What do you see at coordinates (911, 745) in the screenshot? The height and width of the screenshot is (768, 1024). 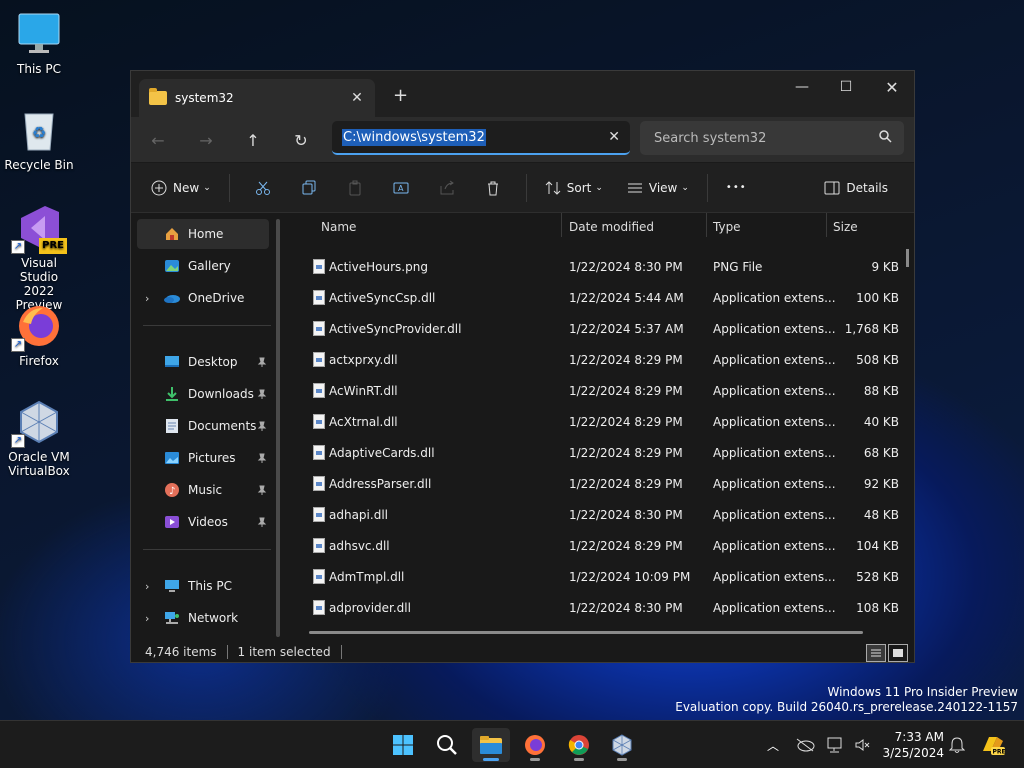 I see `clock: 7:33 AM 3/25/2024` at bounding box center [911, 745].